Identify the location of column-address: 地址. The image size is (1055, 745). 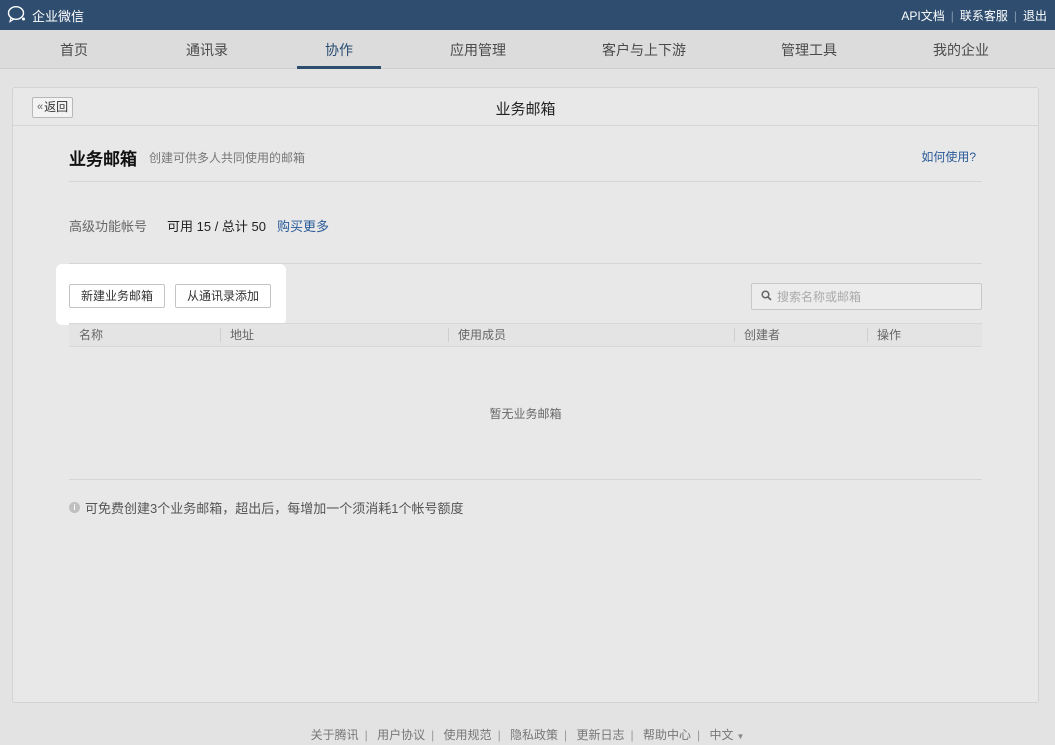
(237, 335).